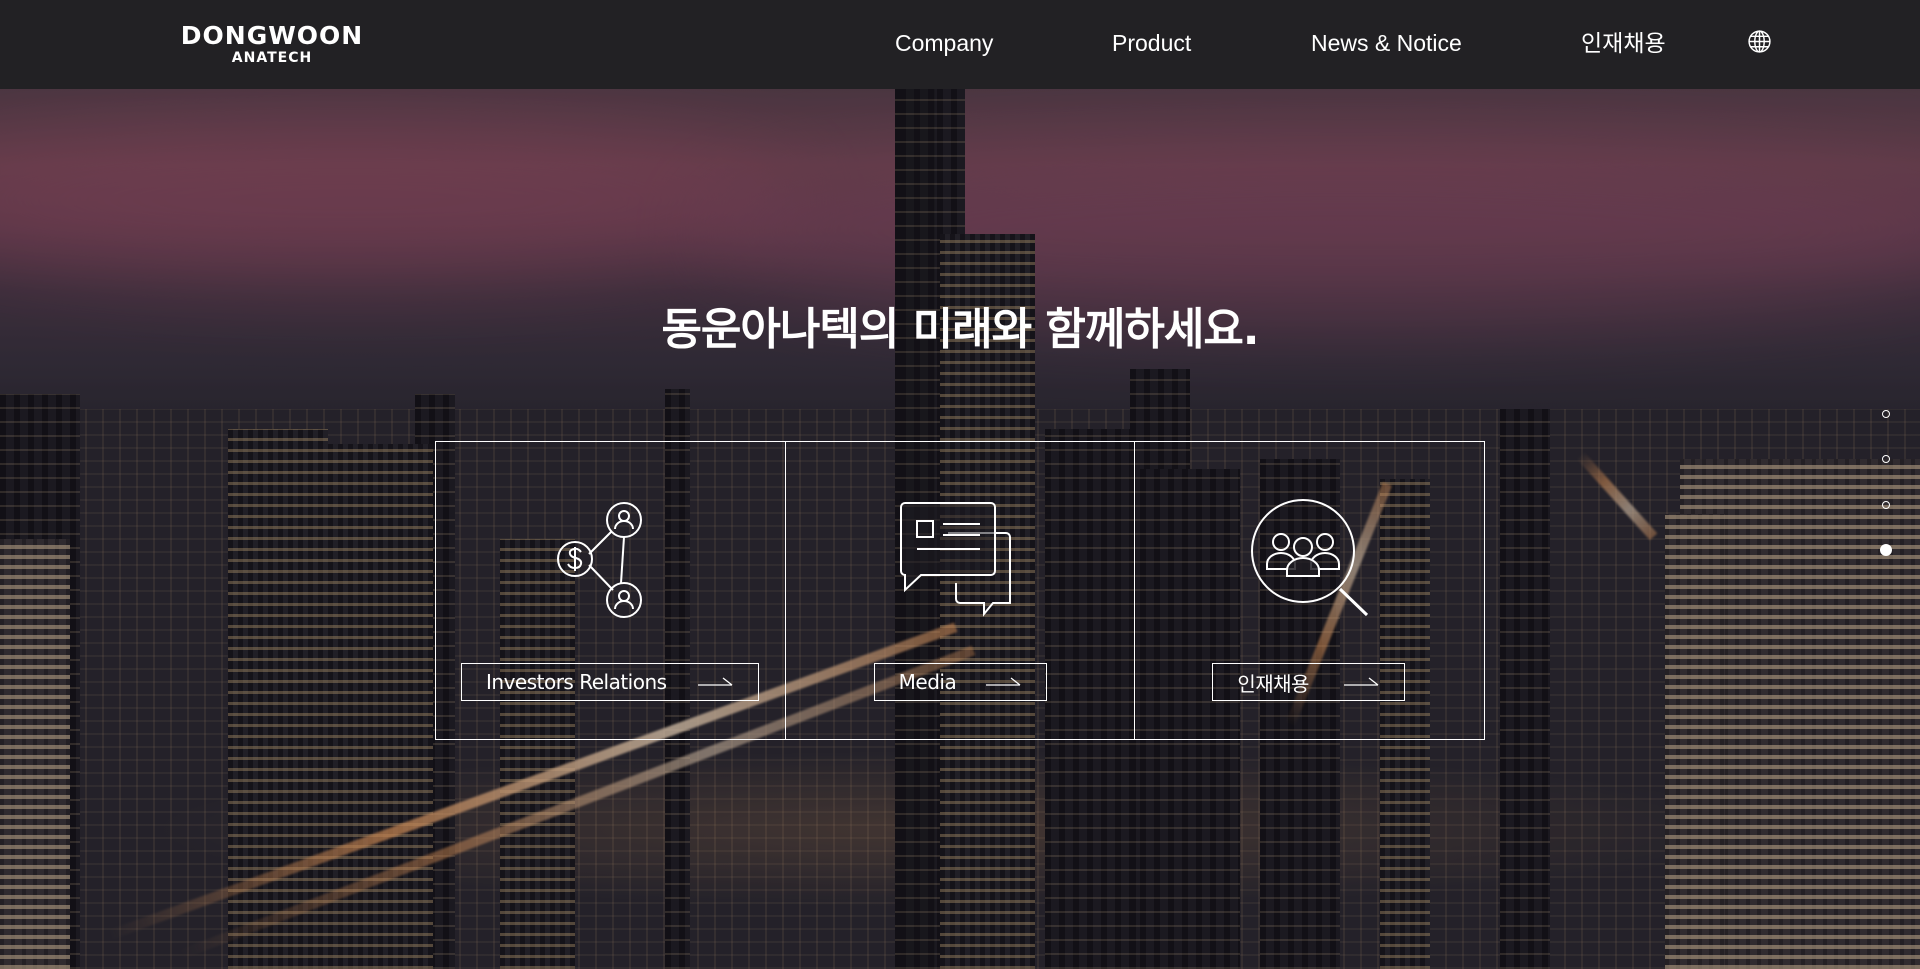 This screenshot has height=969, width=1920. What do you see at coordinates (1386, 43) in the screenshot?
I see `nav-news-notice: News & Notice` at bounding box center [1386, 43].